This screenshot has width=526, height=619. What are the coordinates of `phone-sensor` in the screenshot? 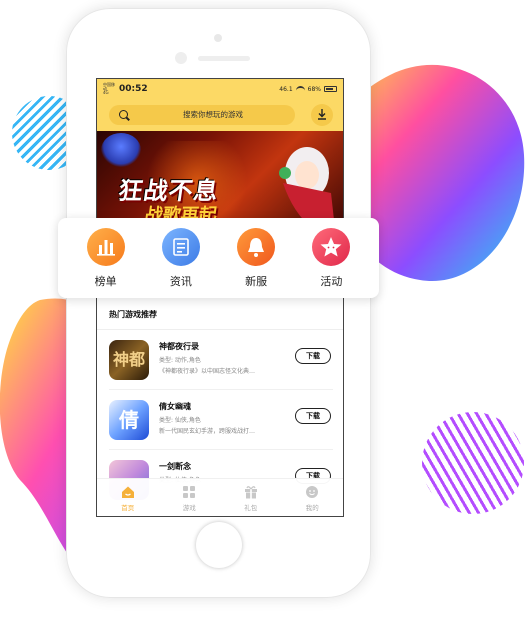 It's located at (218, 38).